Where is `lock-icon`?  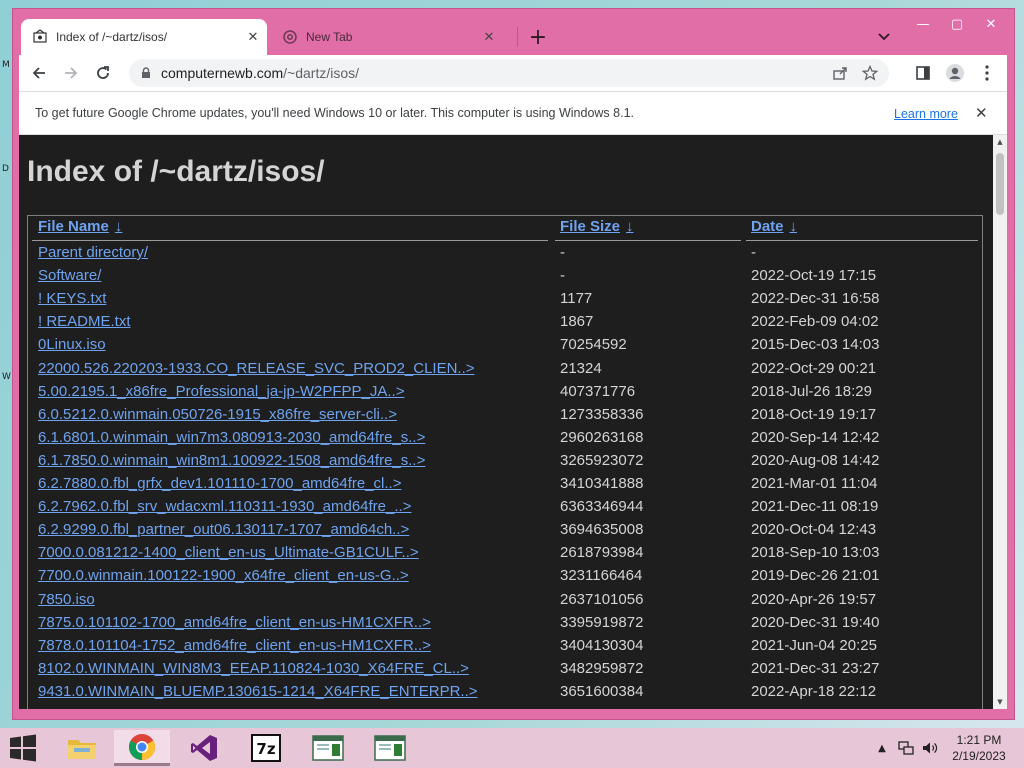
lock-icon is located at coordinates (146, 73).